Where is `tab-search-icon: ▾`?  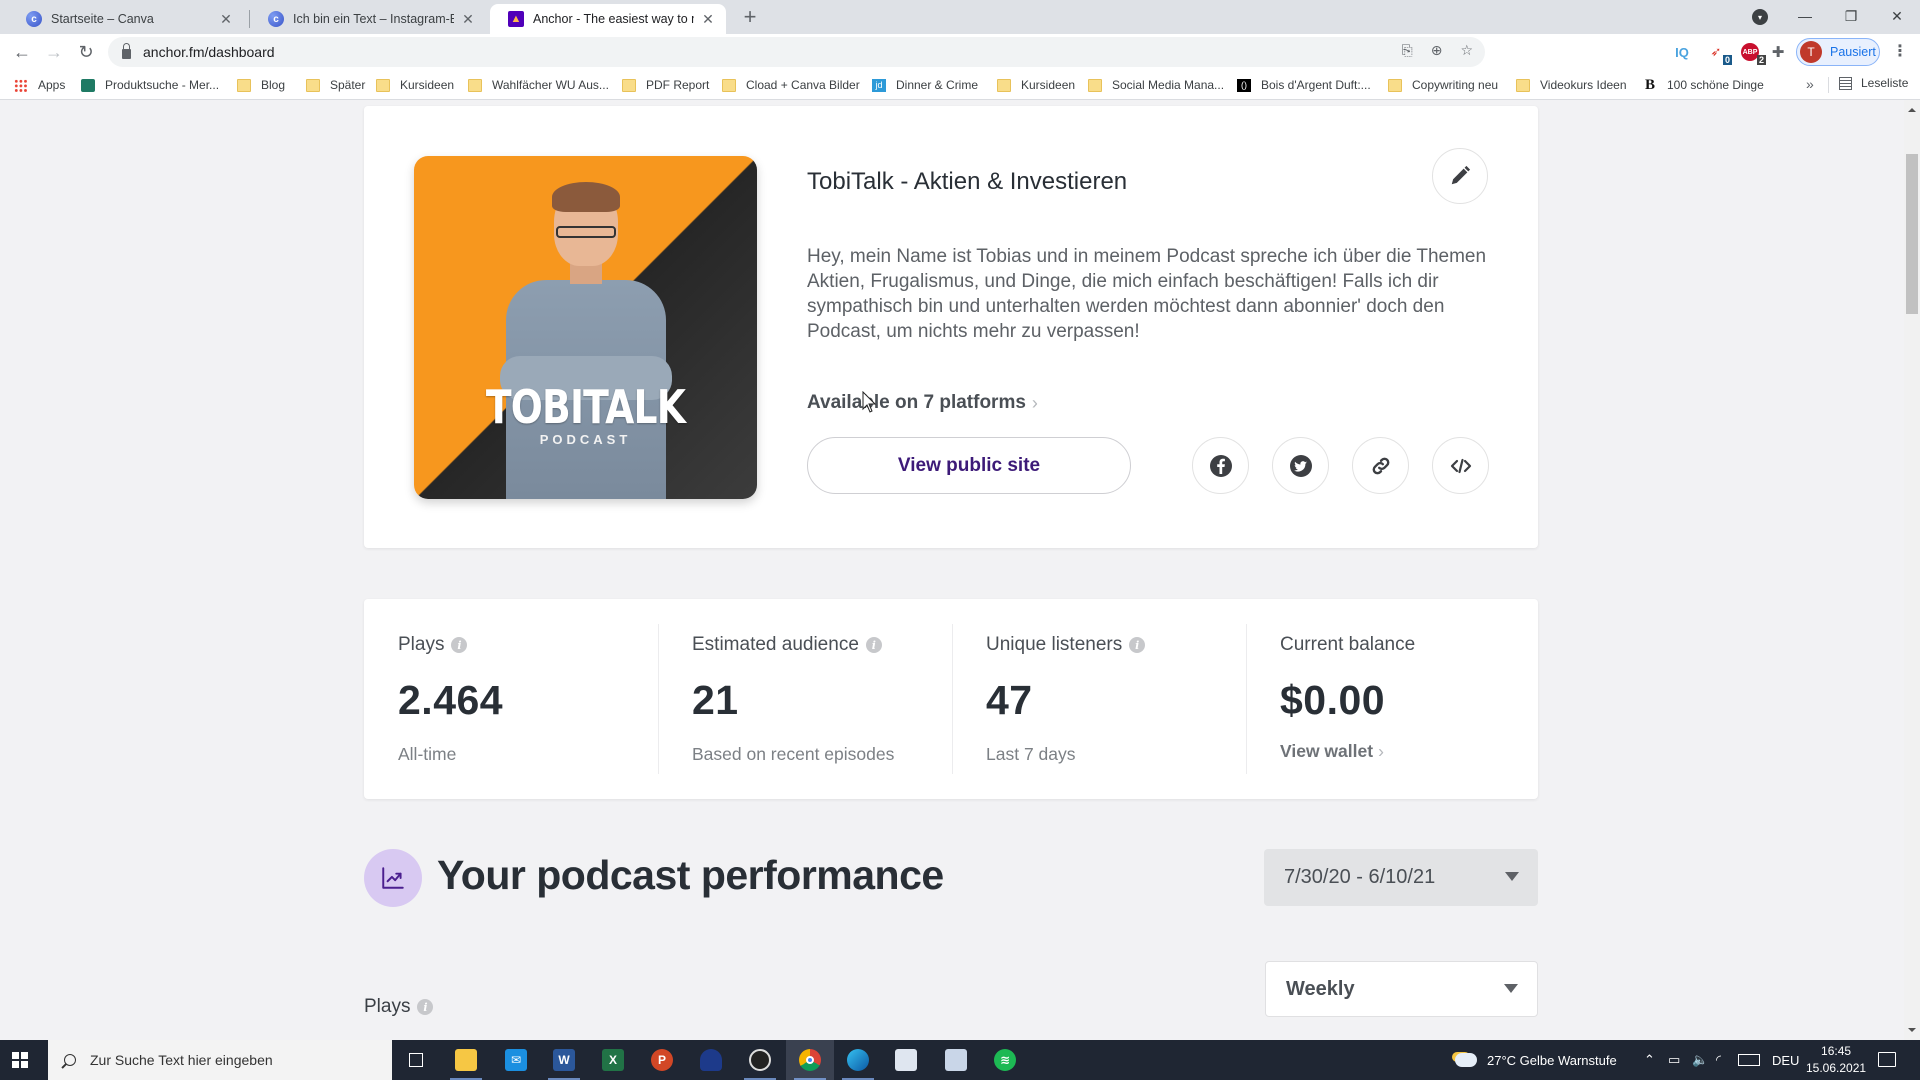
tab-search-icon: ▾ is located at coordinates (1760, 17).